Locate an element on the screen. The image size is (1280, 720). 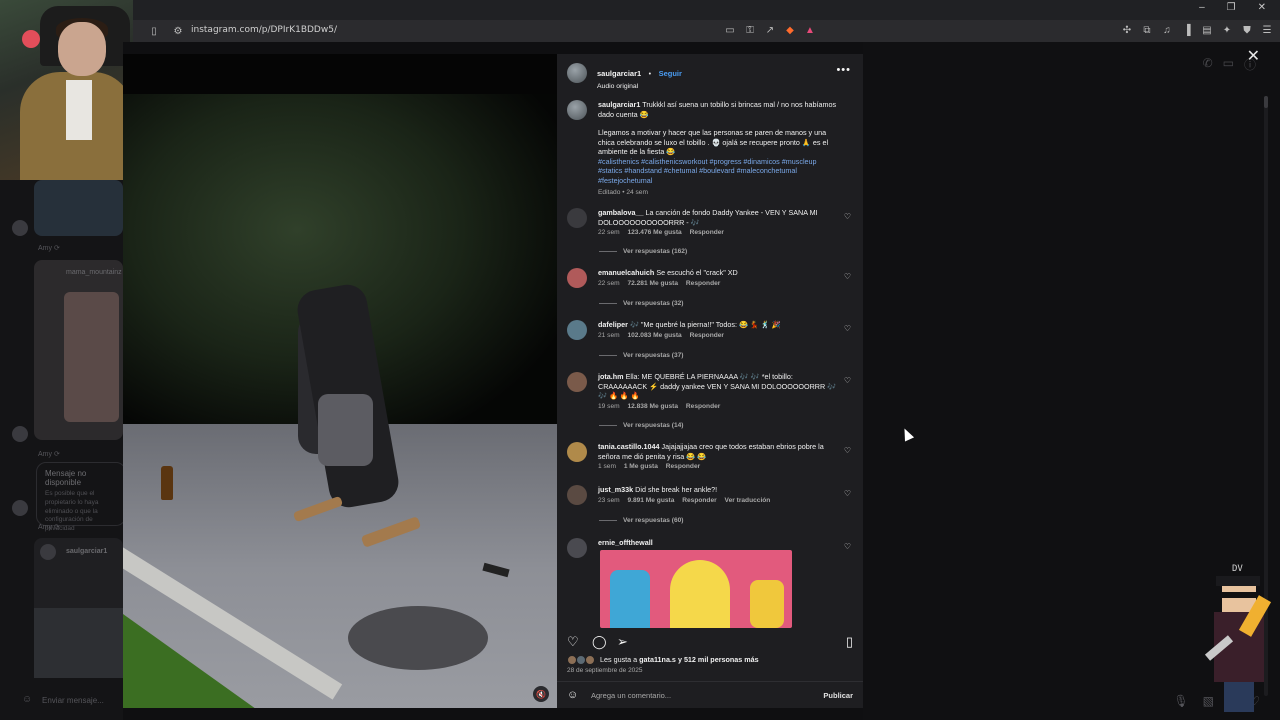
menu-icon: ☰ is located at coordinates (1267, 30).